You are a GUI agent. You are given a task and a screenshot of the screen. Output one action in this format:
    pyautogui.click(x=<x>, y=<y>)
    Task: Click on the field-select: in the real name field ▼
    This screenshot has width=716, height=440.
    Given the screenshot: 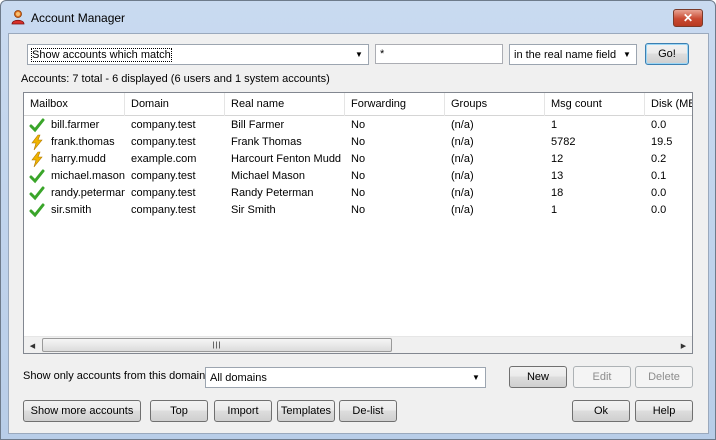 What is the action you would take?
    pyautogui.click(x=573, y=54)
    